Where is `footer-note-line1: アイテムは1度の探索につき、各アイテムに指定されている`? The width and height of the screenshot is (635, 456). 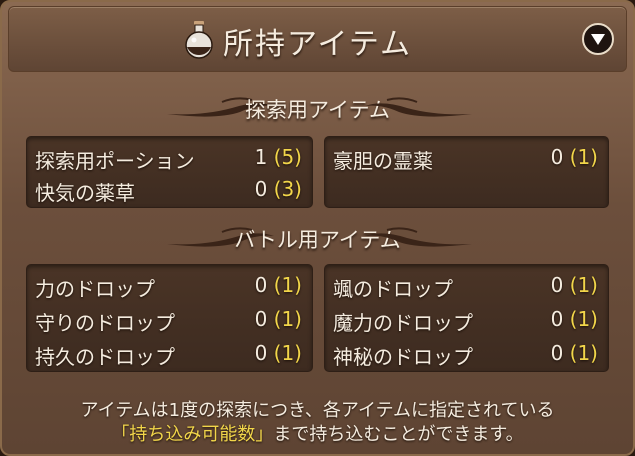
footer-note-line1: アイテムは1度の探索につき、各アイテムに指定されている is located at coordinates (317, 410).